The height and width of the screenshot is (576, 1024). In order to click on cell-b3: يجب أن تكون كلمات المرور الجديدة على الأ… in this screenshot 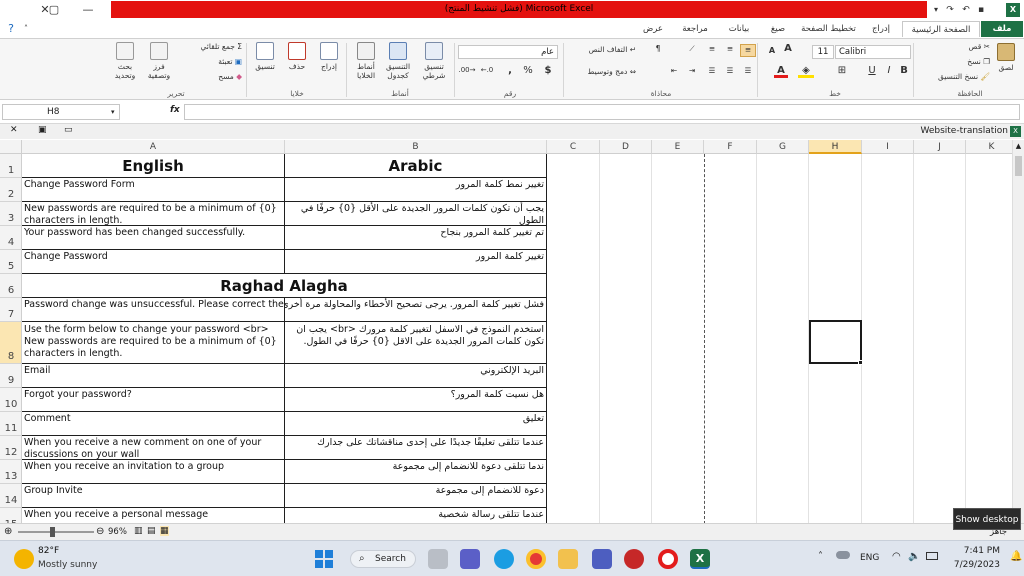, I will do `click(416, 214)`.